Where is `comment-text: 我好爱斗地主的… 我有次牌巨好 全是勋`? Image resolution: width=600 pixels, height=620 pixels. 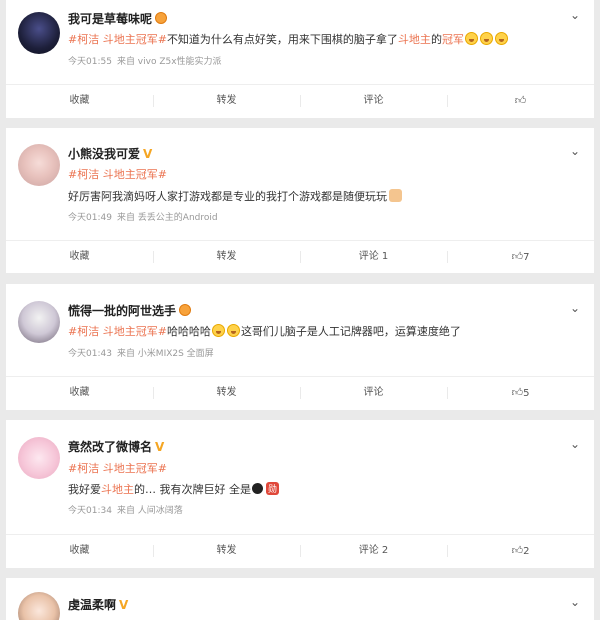
comment-text: 我好爱斗地主的… 我有次牌巨好 全是勋 is located at coordinates (174, 489).